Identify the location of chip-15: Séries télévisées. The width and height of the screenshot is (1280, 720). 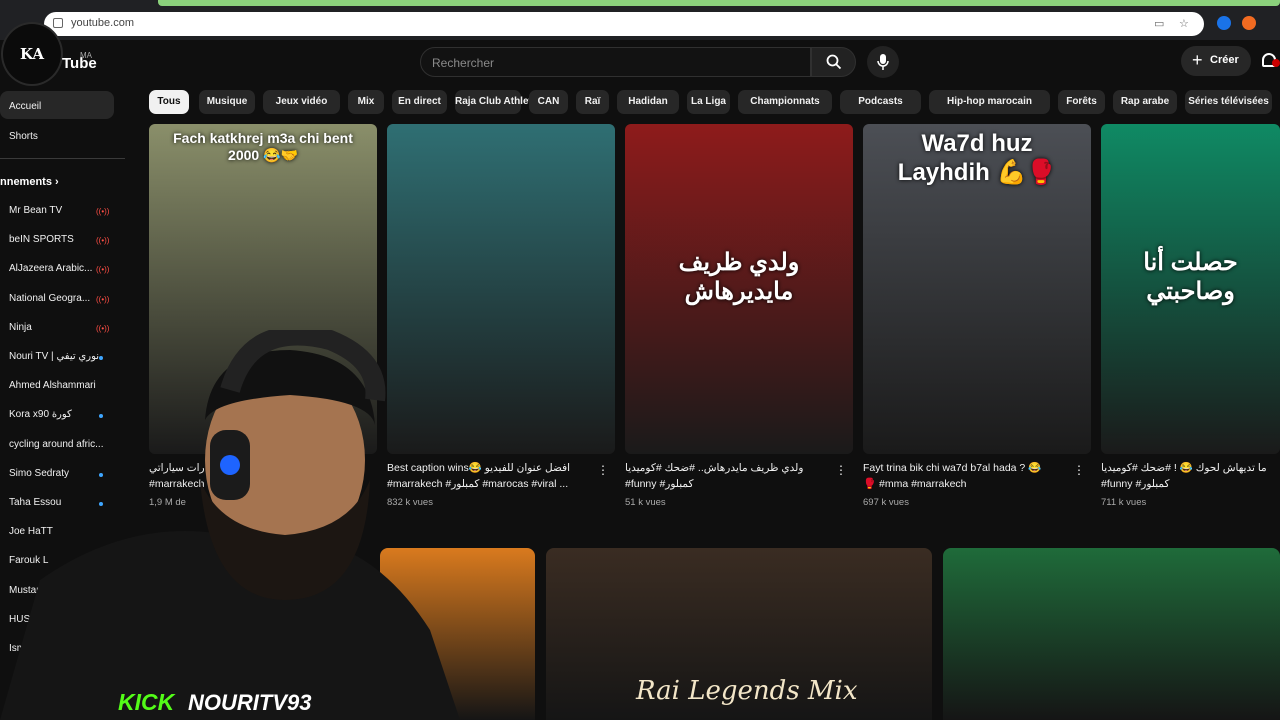
(1228, 102).